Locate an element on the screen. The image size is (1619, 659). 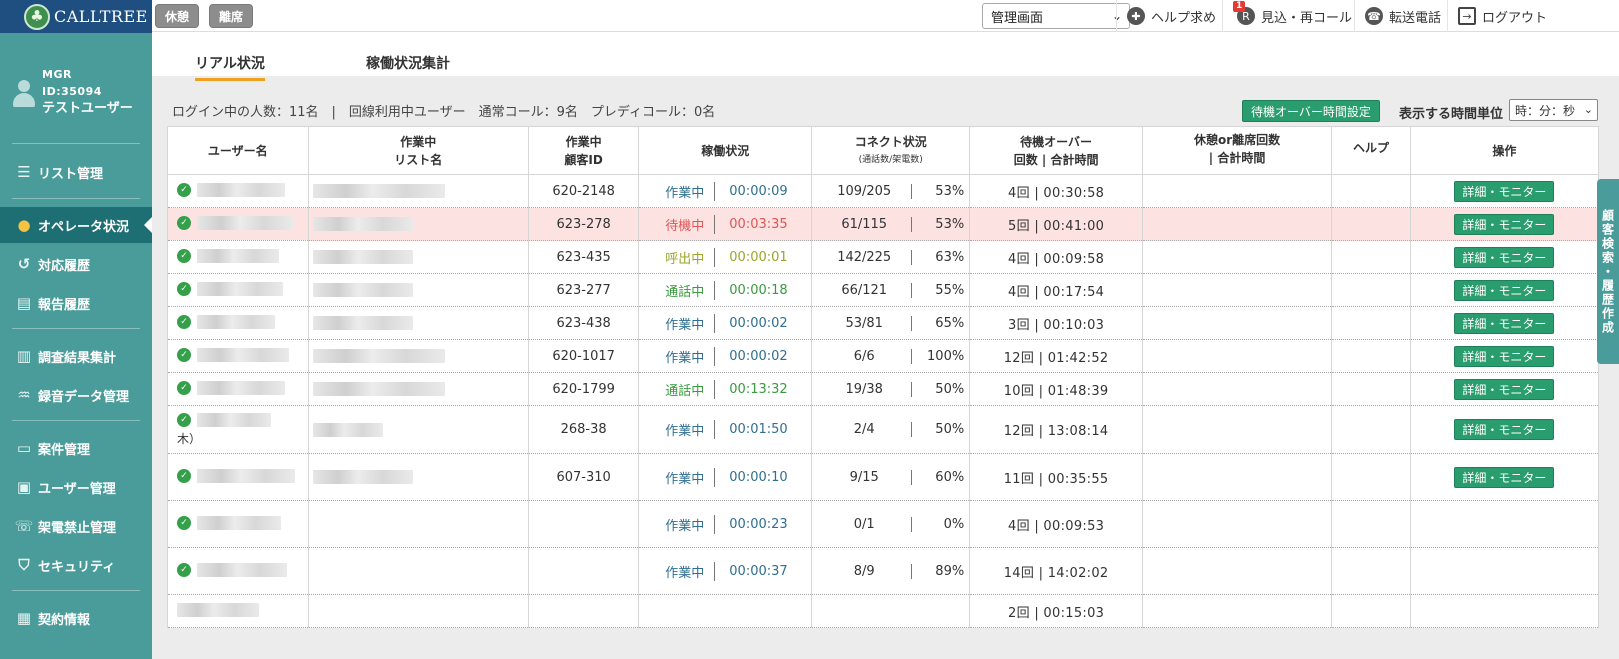
wait-over-cell: 4回 | 00:09:53 is located at coordinates (1056, 524).